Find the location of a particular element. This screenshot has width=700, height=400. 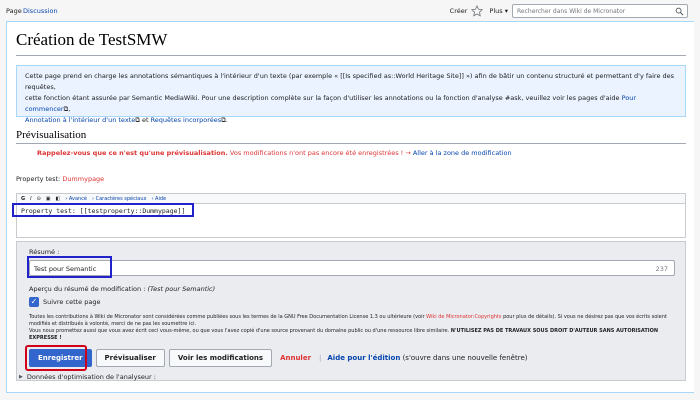

more-menu-label: Plus is located at coordinates (496, 11).